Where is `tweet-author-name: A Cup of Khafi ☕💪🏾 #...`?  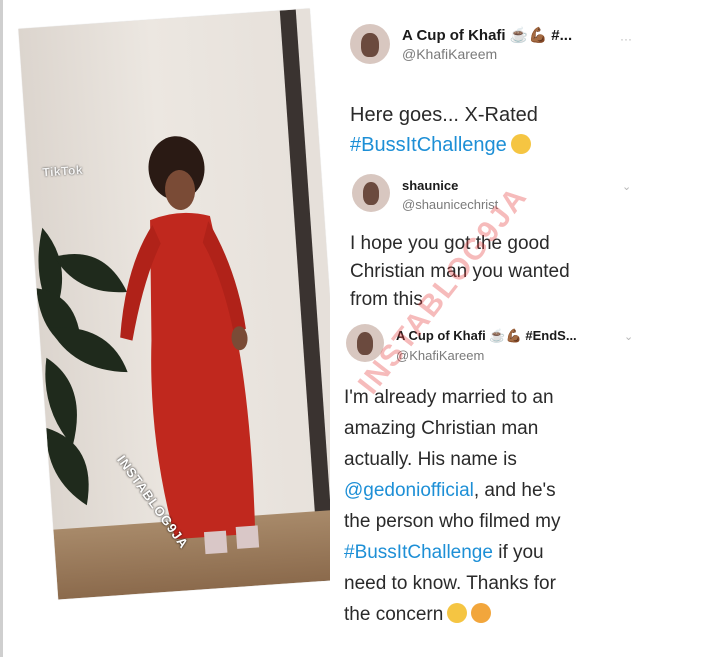
tweet-author-name: A Cup of Khafi ☕💪🏾 #... is located at coordinates (487, 35).